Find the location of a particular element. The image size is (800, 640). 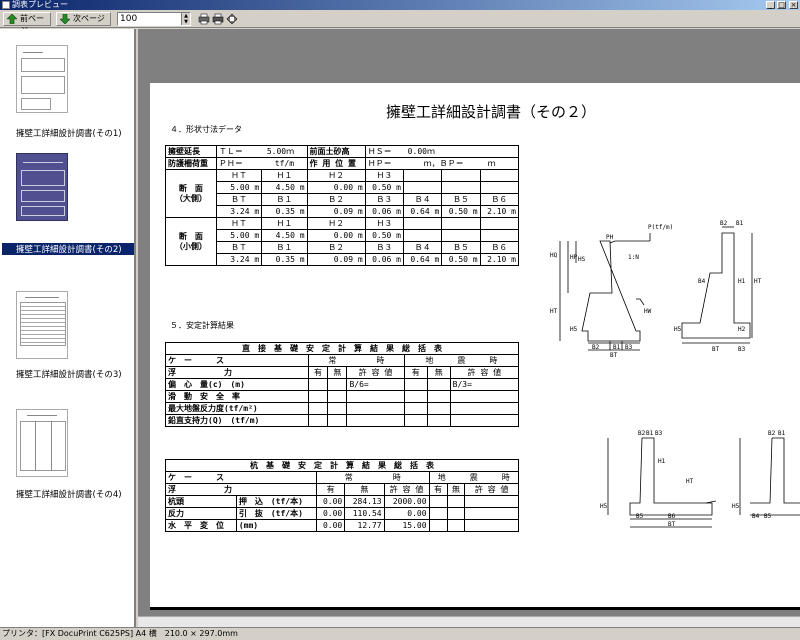

pile-cell: 無 is located at coordinates (456, 489).